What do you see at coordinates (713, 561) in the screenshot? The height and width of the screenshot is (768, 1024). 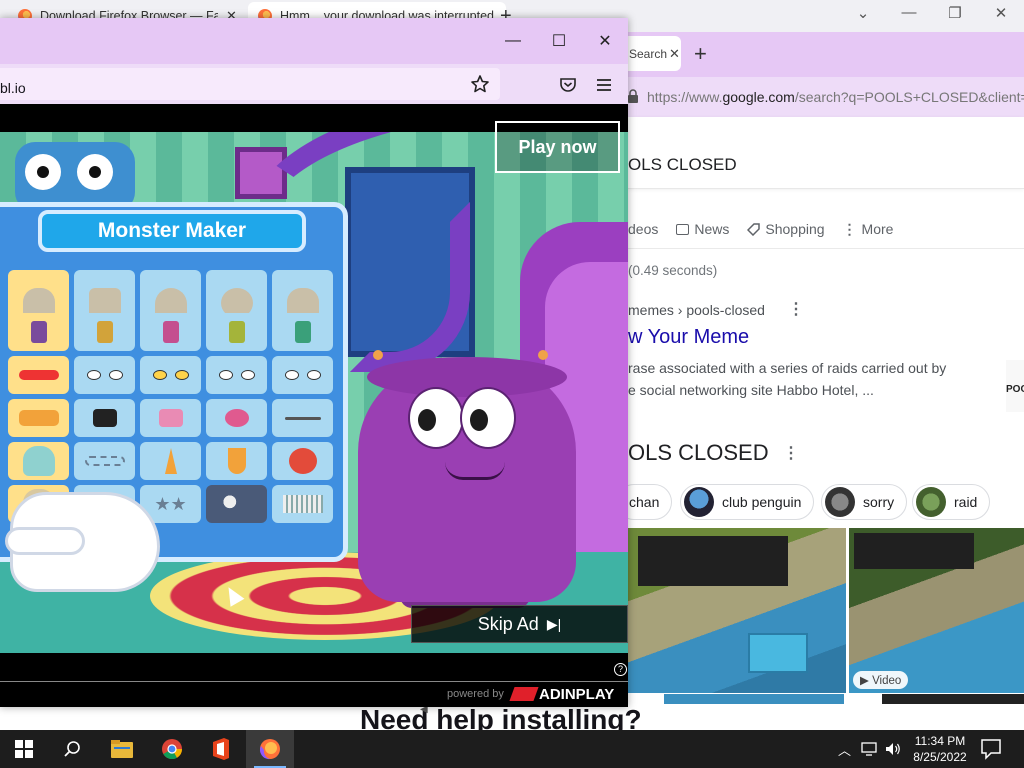 I see `image-chat-overlay` at bounding box center [713, 561].